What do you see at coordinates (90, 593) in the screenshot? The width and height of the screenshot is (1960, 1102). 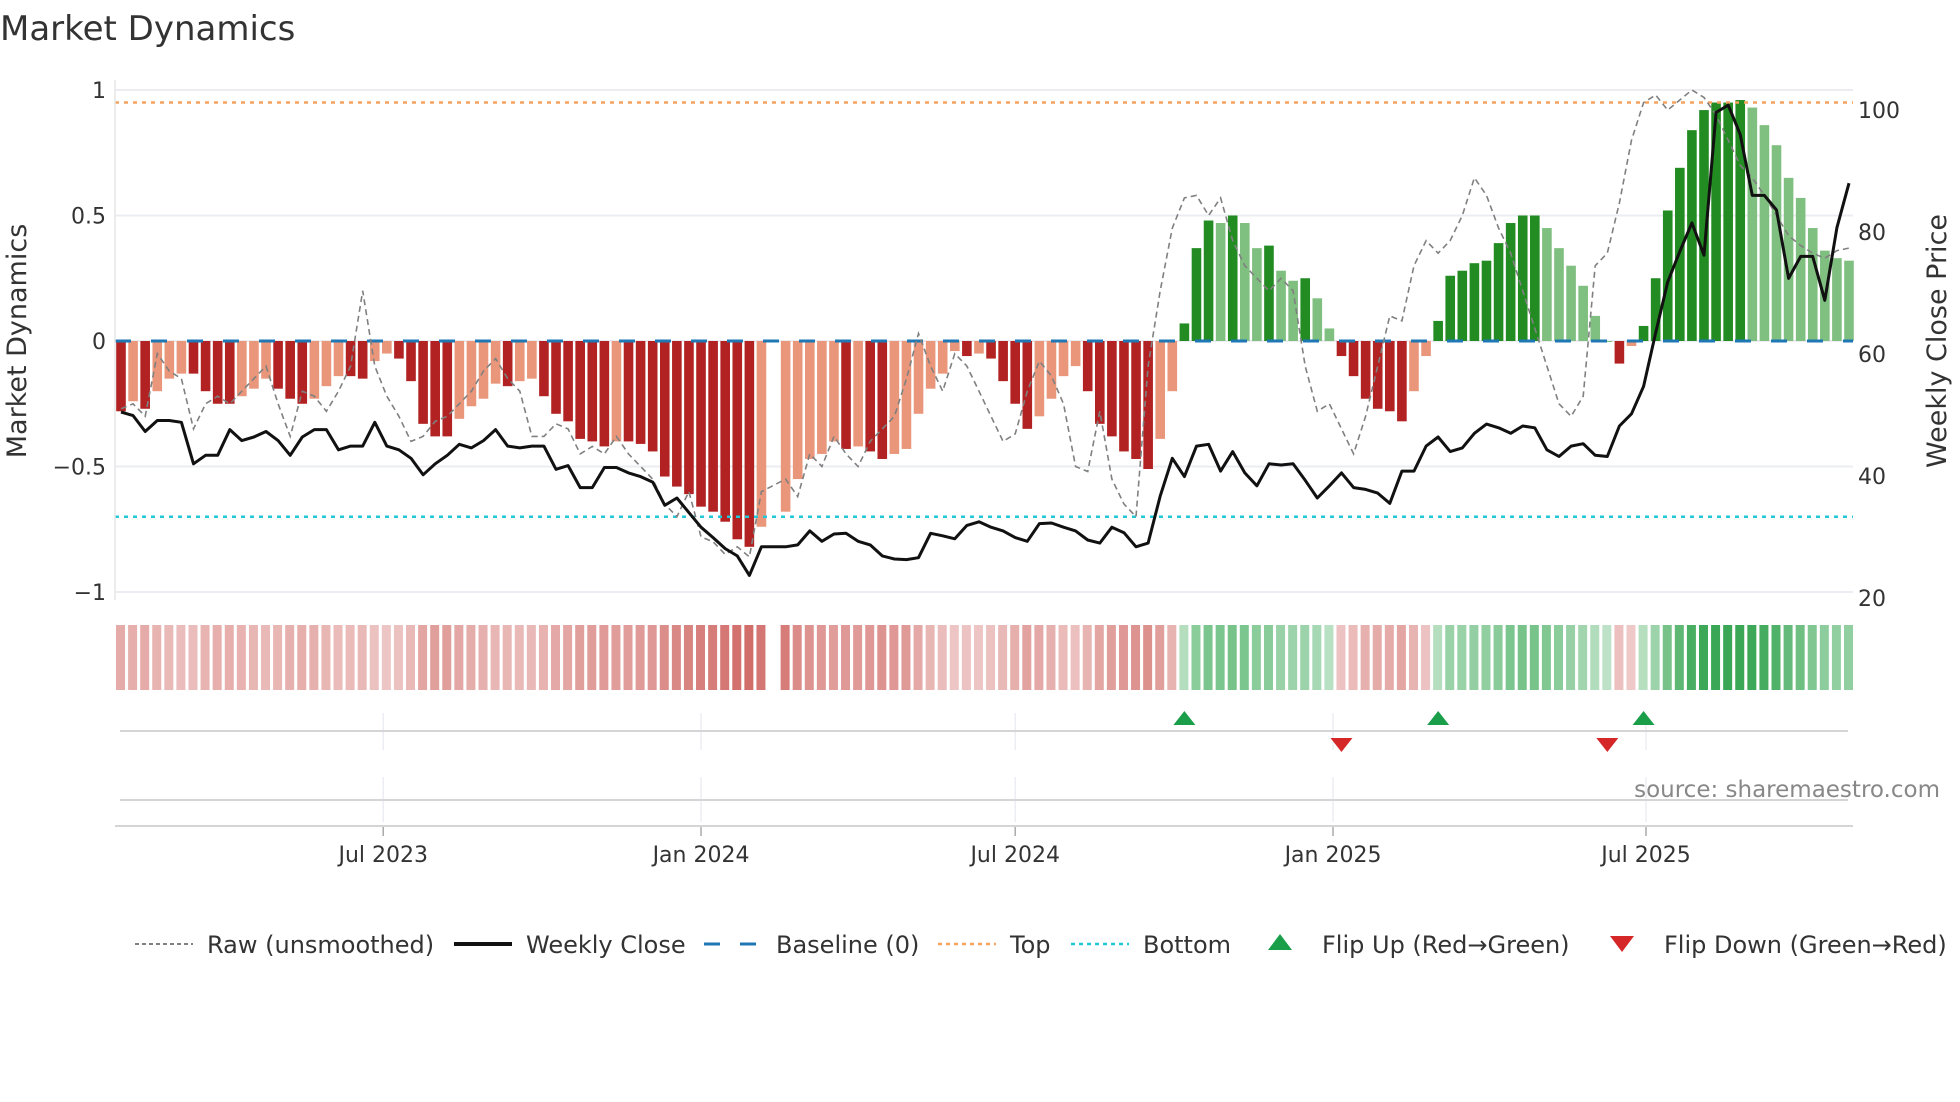 I see `y-tick-label: −1` at bounding box center [90, 593].